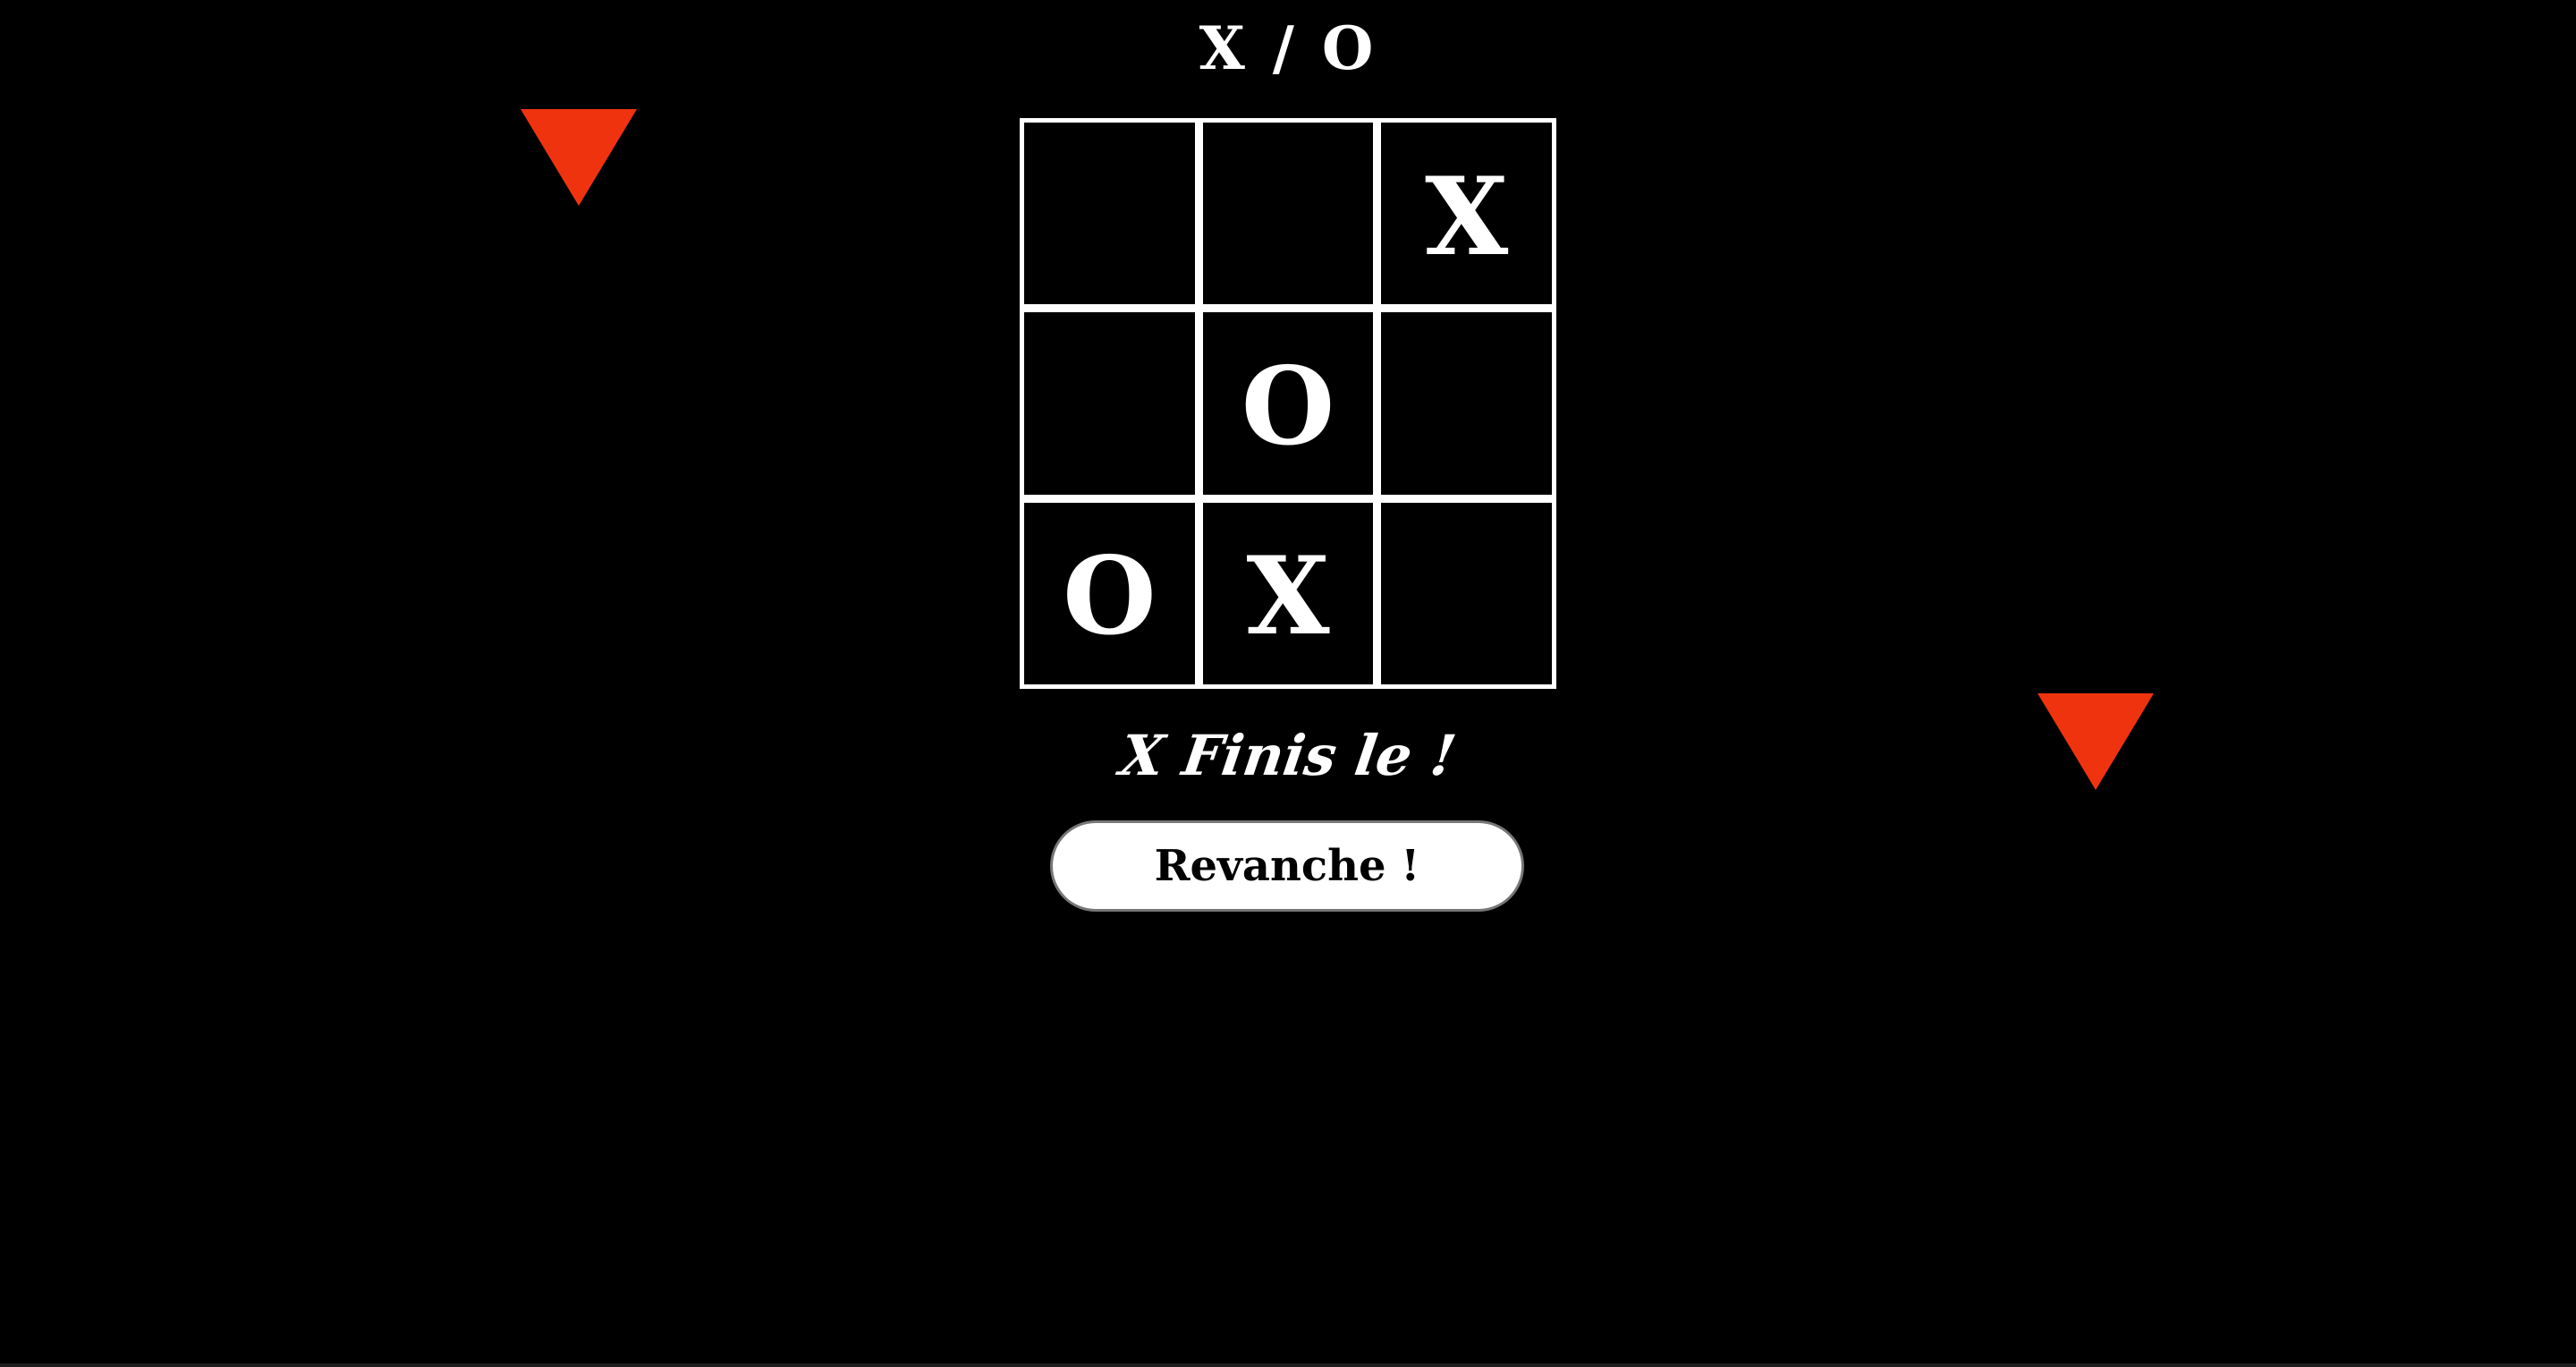  What do you see at coordinates (1288, 48) in the screenshot?
I see `game-title: X / O` at bounding box center [1288, 48].